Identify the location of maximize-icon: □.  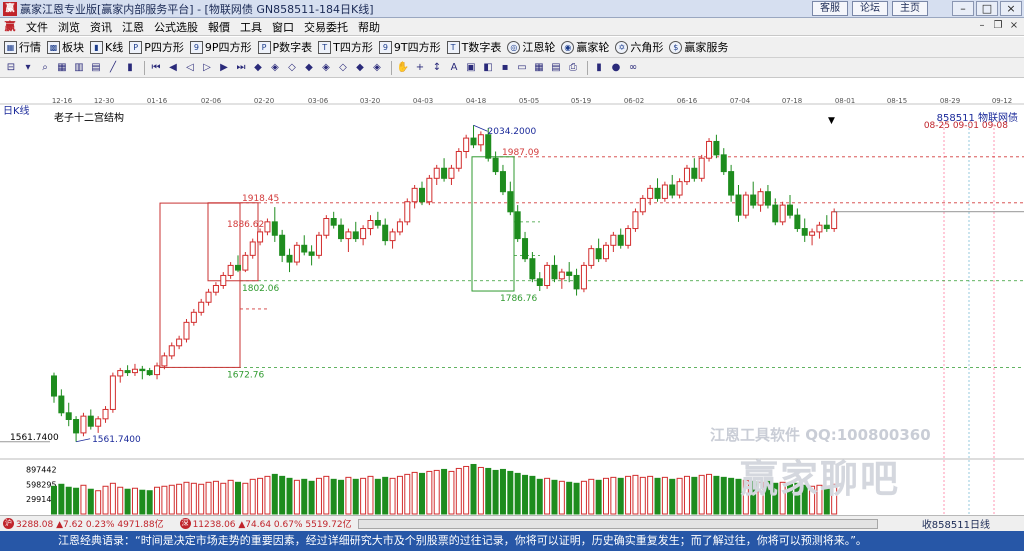
(987, 8).